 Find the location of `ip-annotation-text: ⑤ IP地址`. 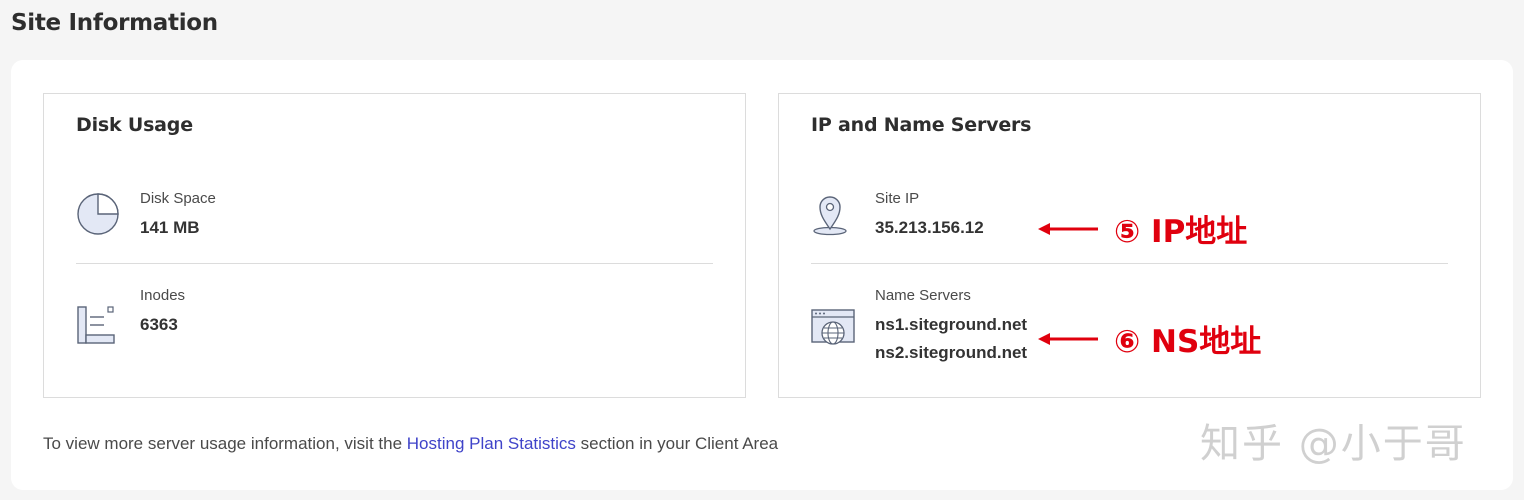

ip-annotation-text: ⑤ IP地址 is located at coordinates (1181, 232).